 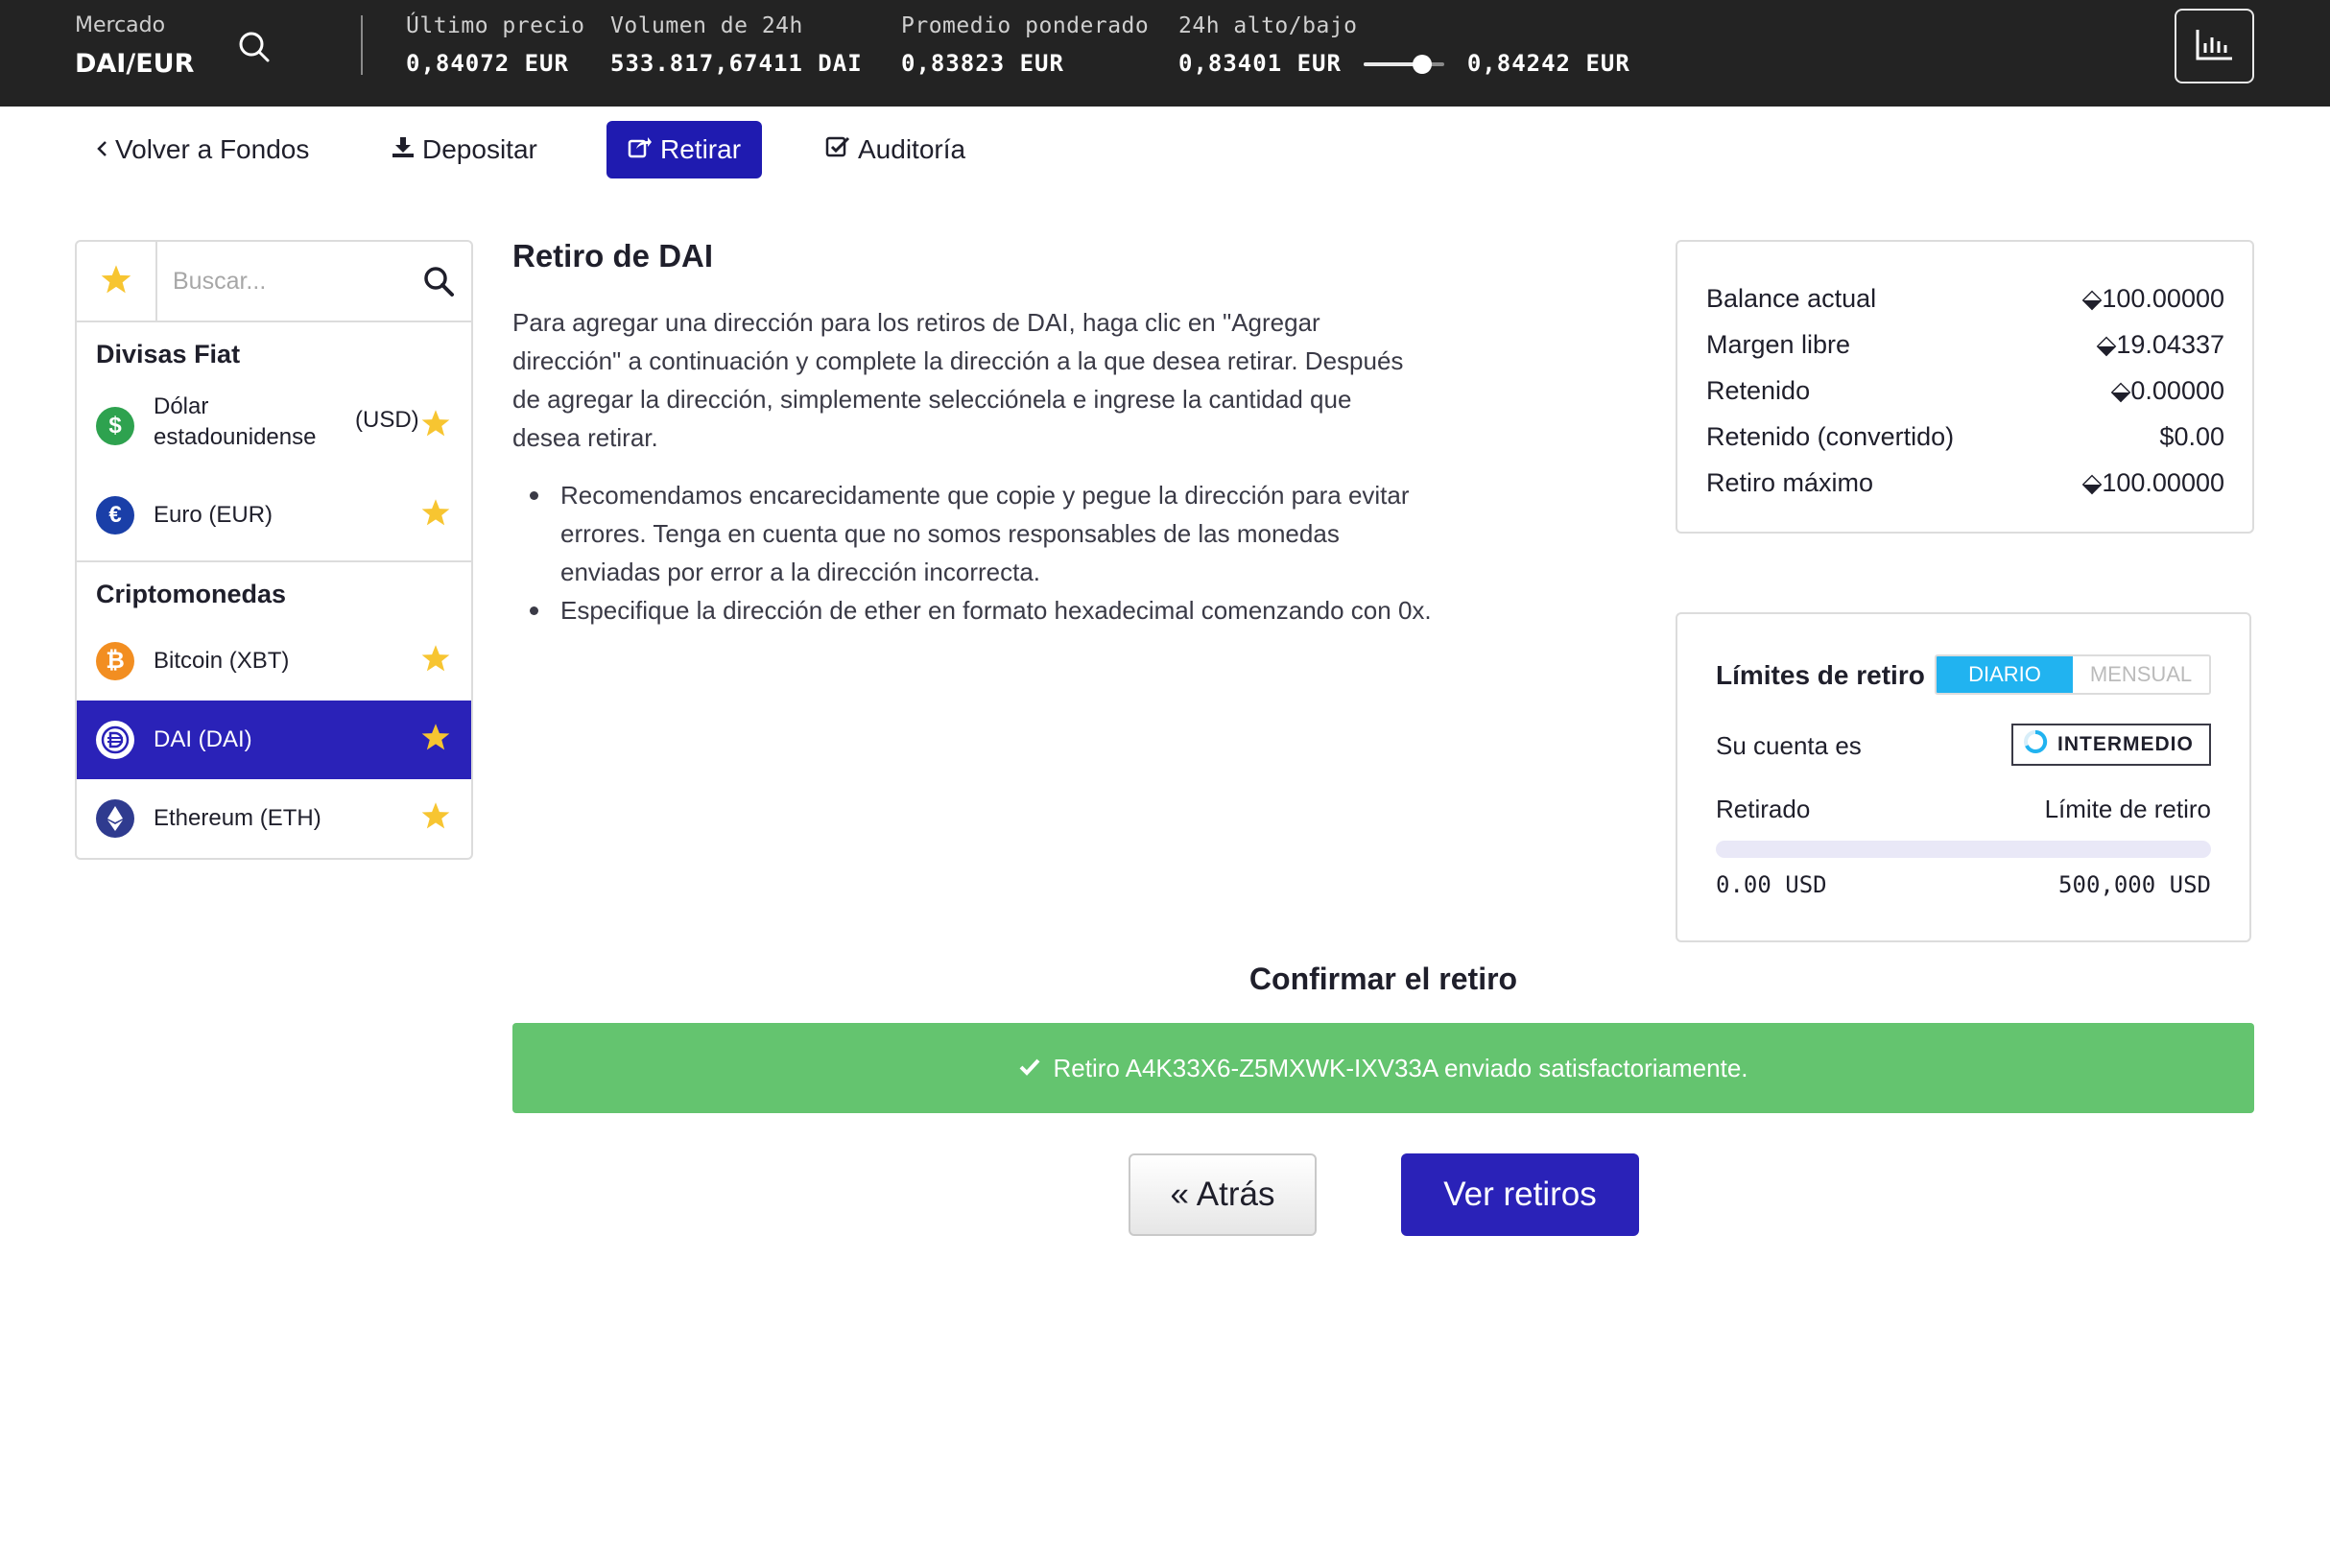 I want to click on back-button: « Atrás, so click(x=1223, y=1194).